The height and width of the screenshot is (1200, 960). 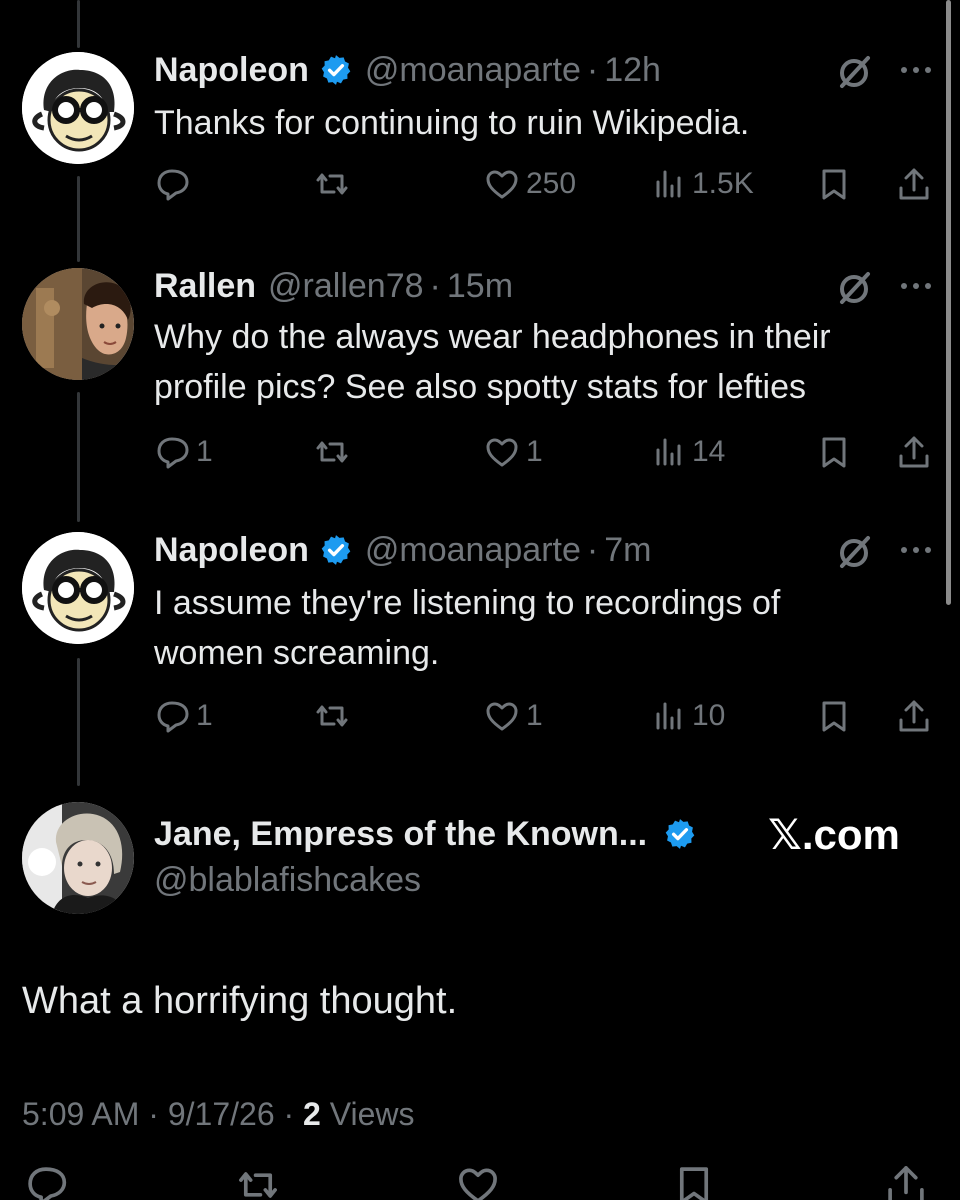 I want to click on action-bar: 1 1 14, so click(x=549, y=452).